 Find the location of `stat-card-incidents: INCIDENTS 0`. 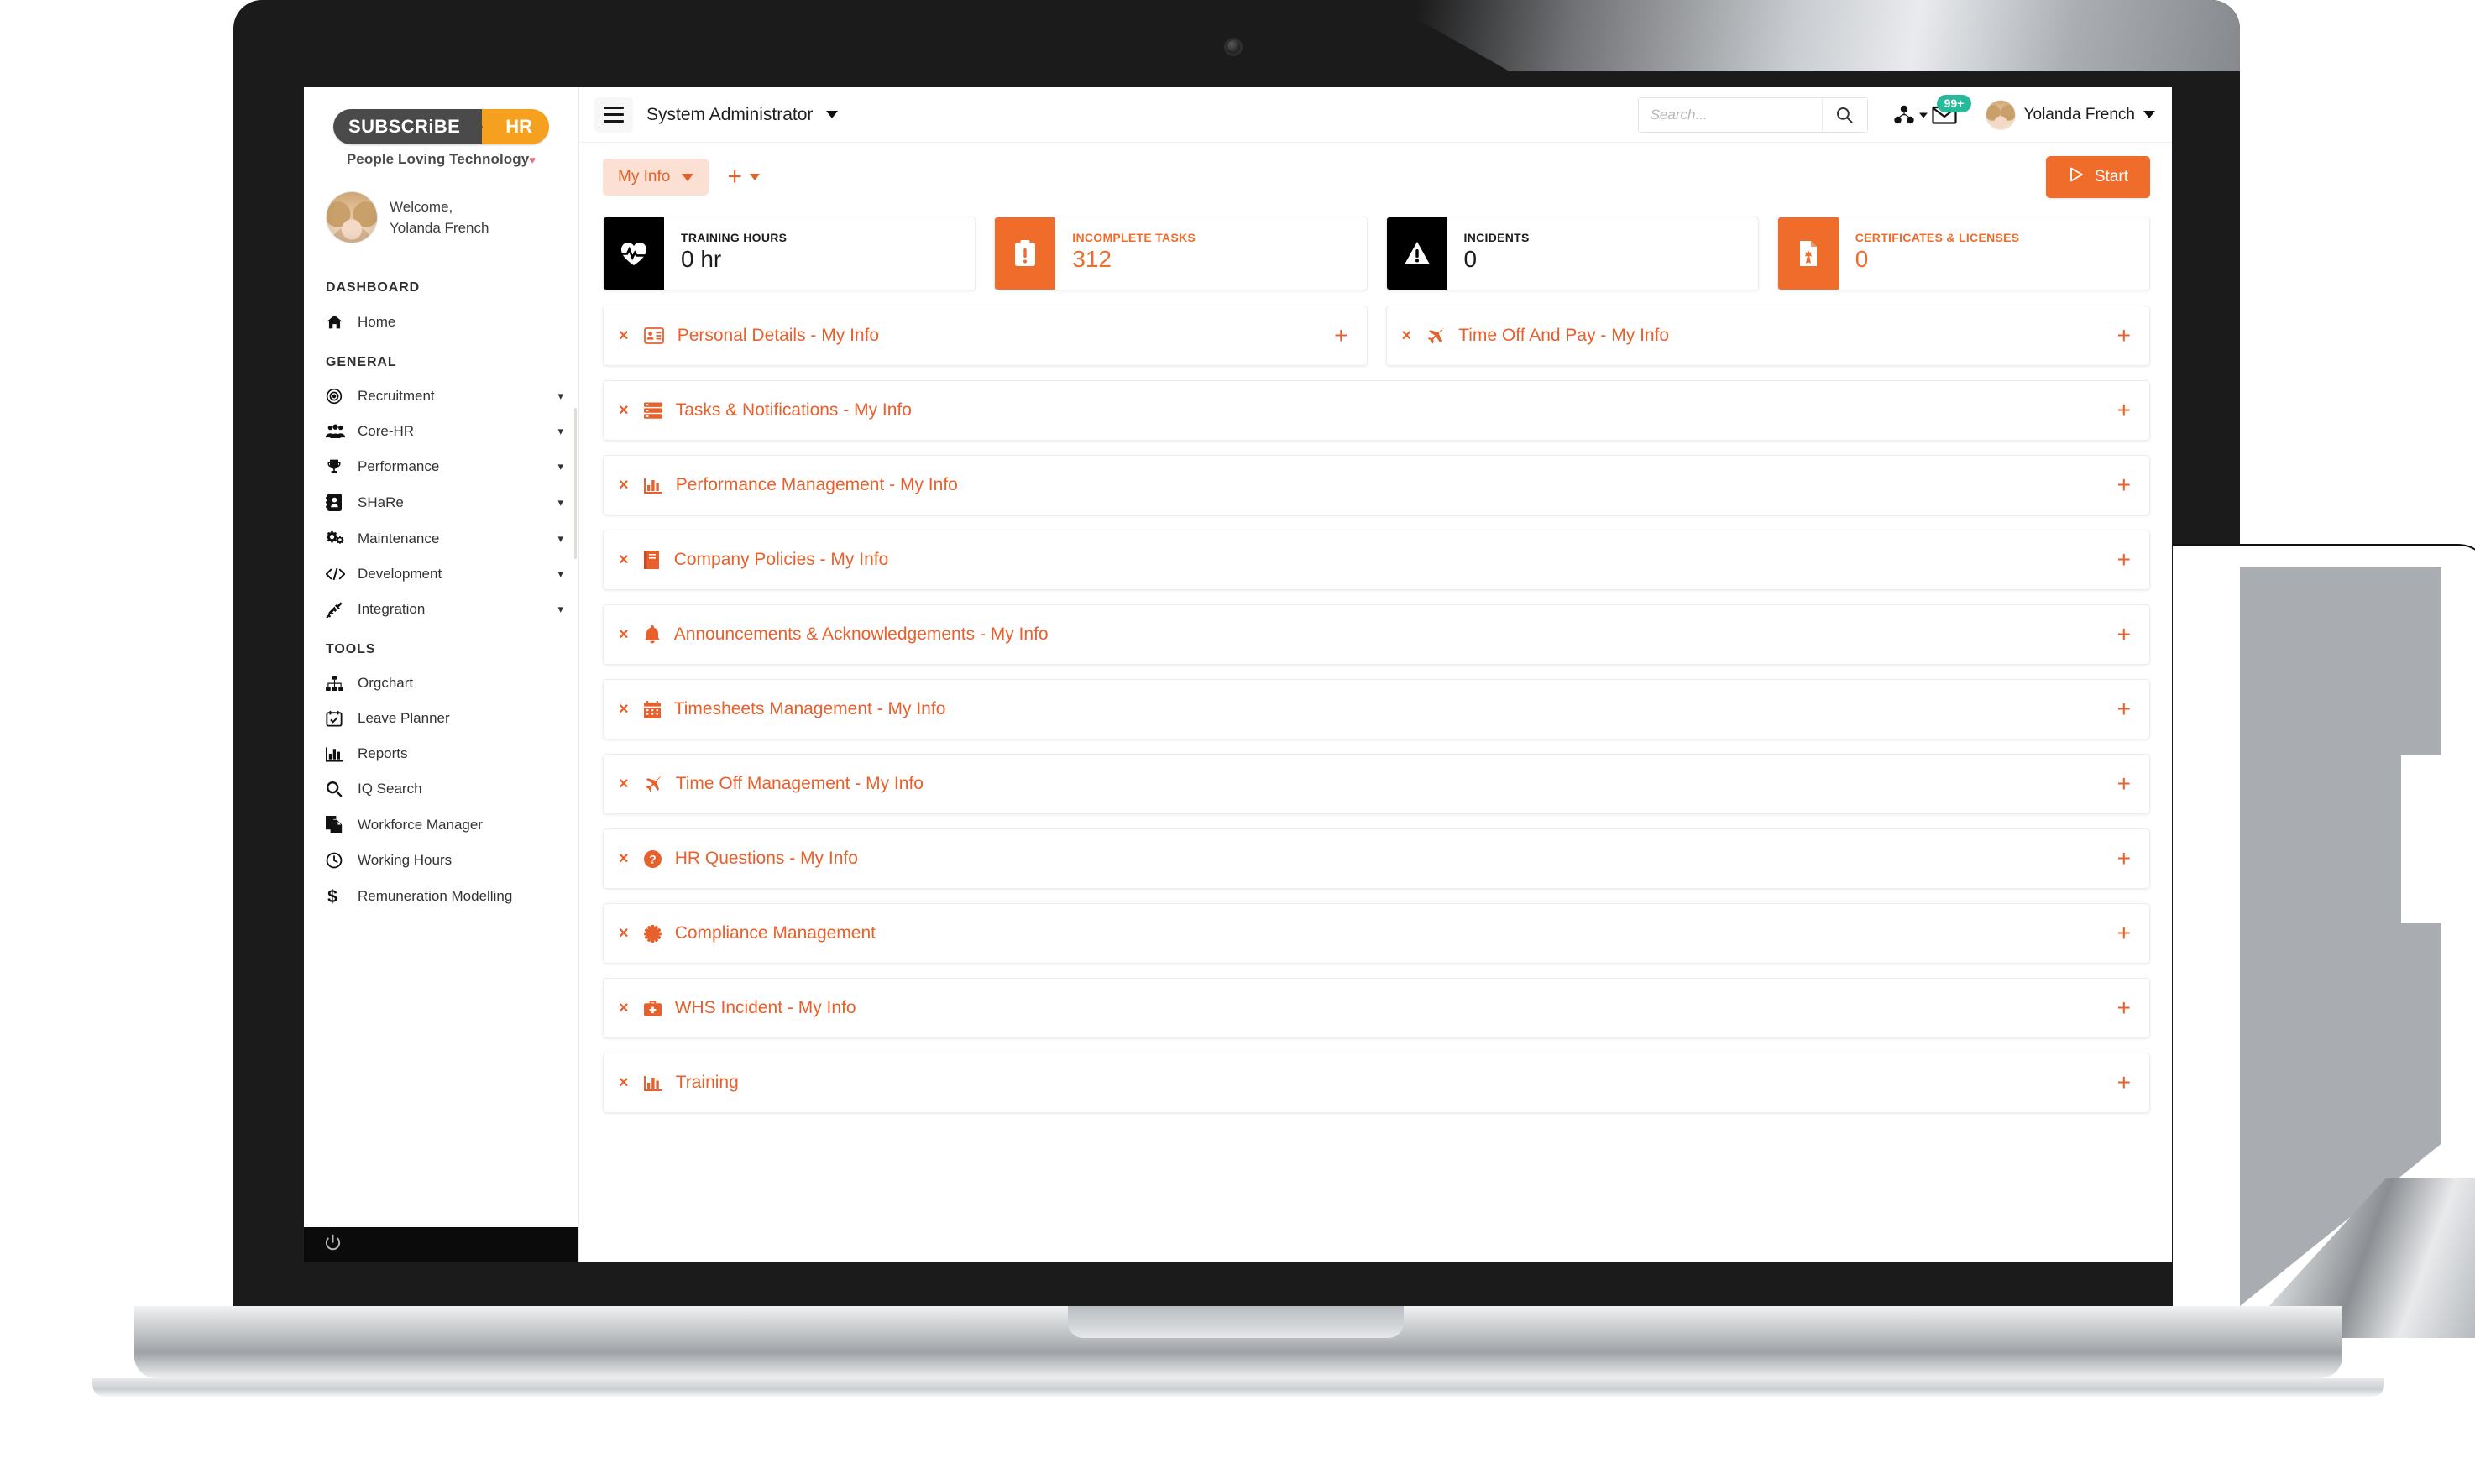

stat-card-incidents: INCIDENTS 0 is located at coordinates (1572, 253).